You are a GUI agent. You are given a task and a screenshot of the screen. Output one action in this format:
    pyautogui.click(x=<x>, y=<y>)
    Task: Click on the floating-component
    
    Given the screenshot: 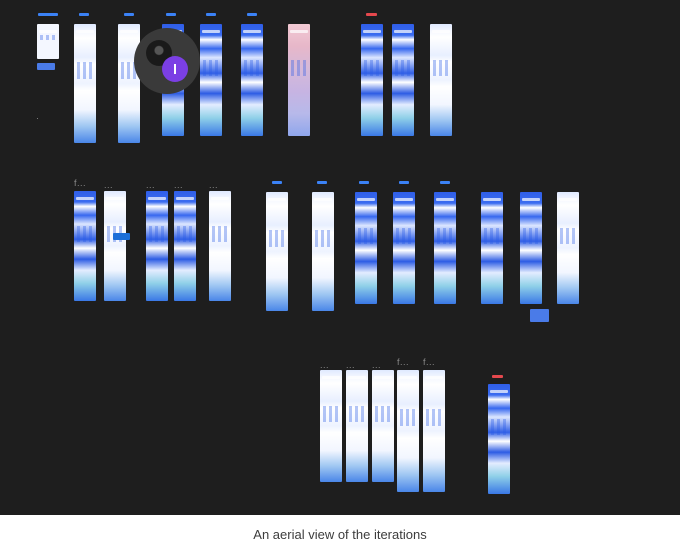 What is the action you would take?
    pyautogui.click(x=121, y=236)
    